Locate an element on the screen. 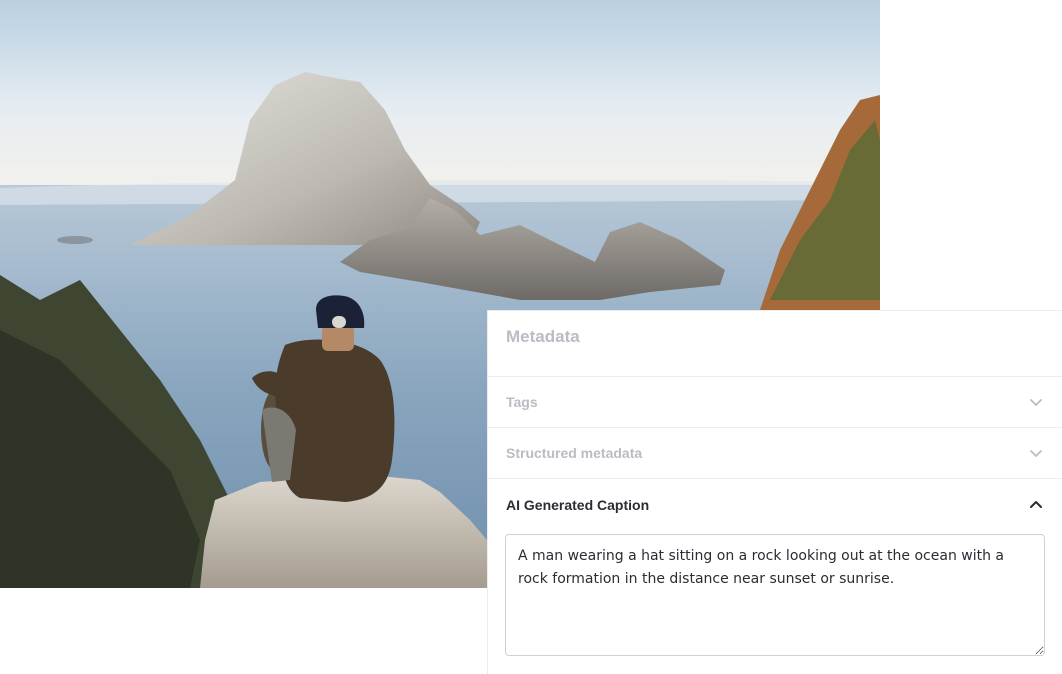 The image size is (1062, 674). section-structured-metadata: Structured metadata is located at coordinates (775, 453).